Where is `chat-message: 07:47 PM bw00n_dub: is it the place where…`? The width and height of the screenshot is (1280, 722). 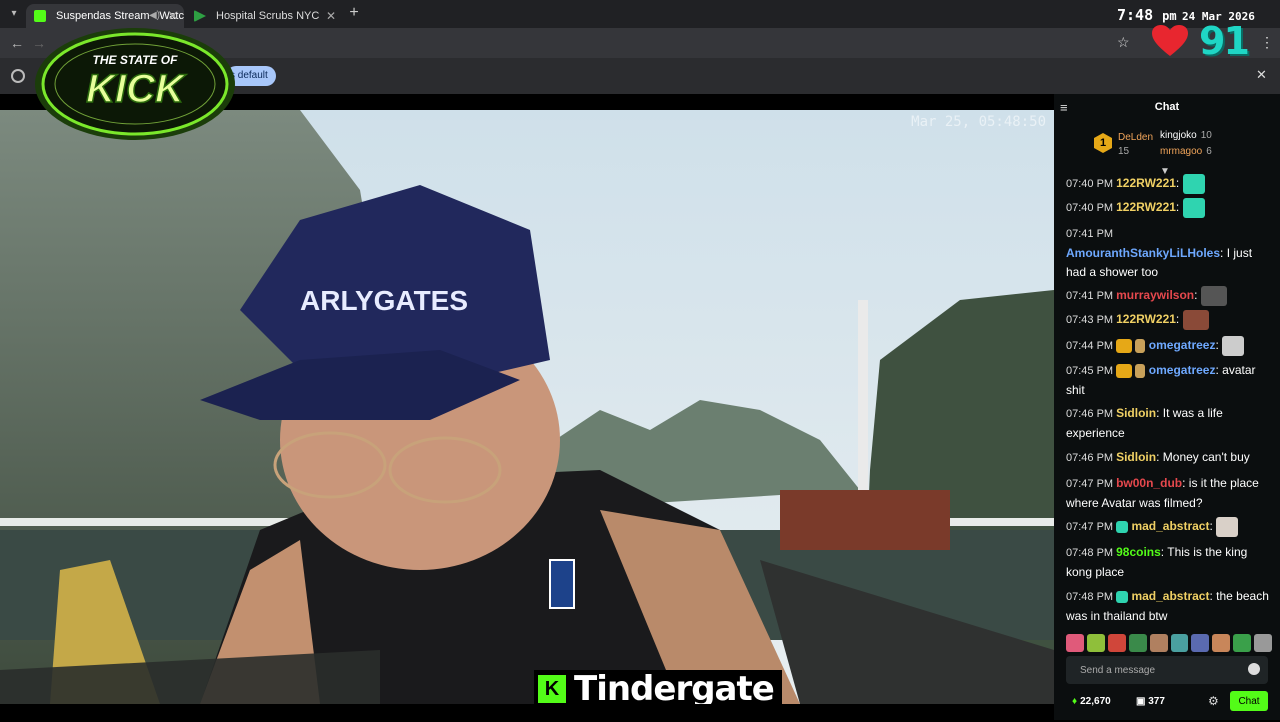 chat-message: 07:47 PM bw00n_dub: is it the place where… is located at coordinates (1162, 493).